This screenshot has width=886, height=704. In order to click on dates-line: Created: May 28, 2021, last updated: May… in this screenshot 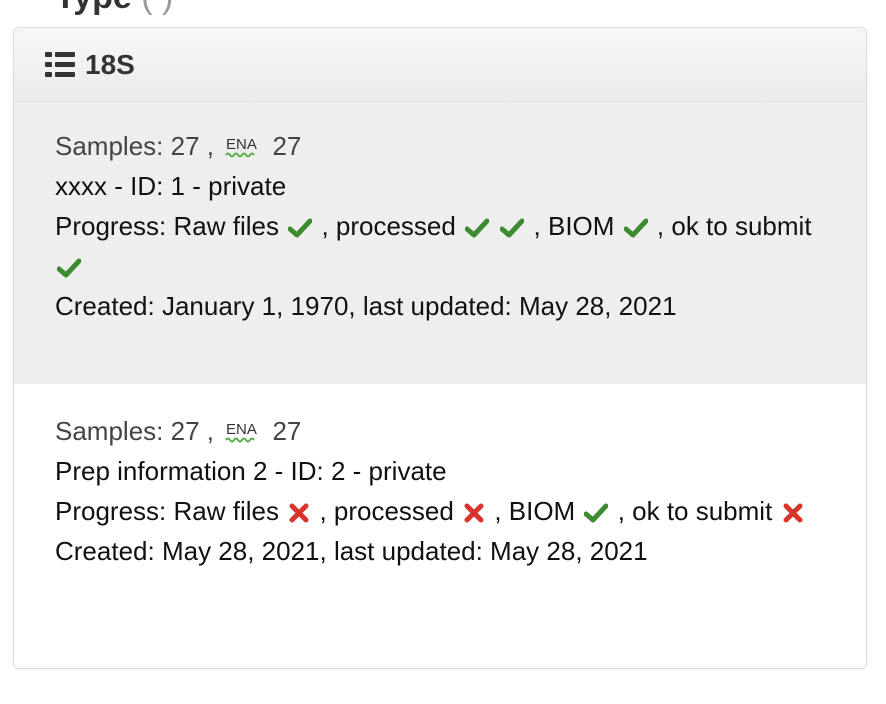, I will do `click(351, 551)`.